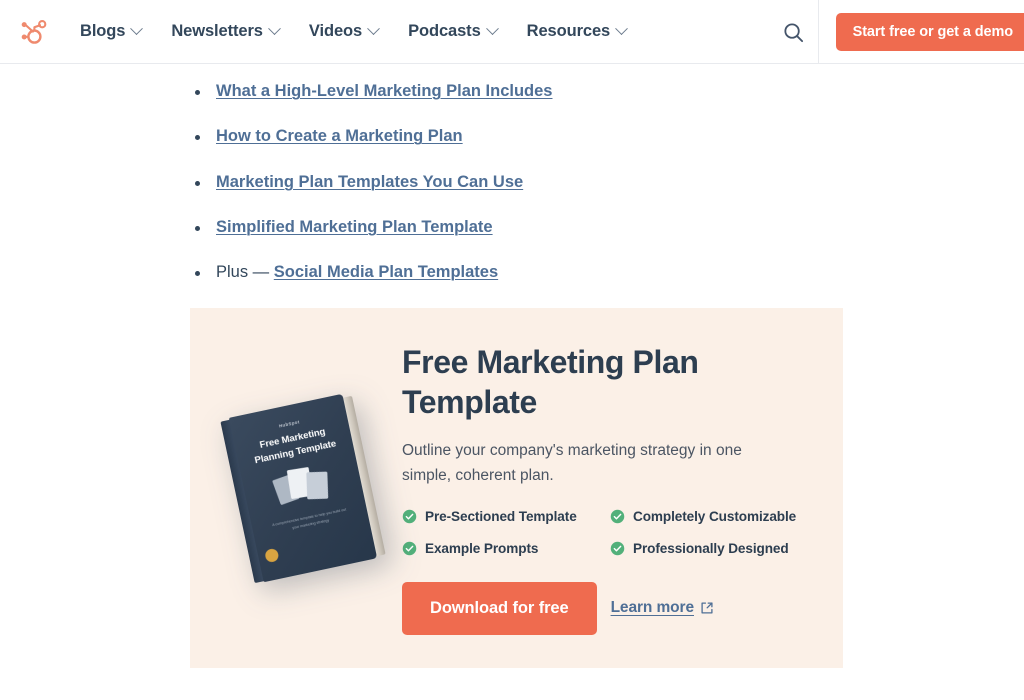  Describe the element at coordinates (652, 608) in the screenshot. I see `learn-more-label: Learn more` at that location.